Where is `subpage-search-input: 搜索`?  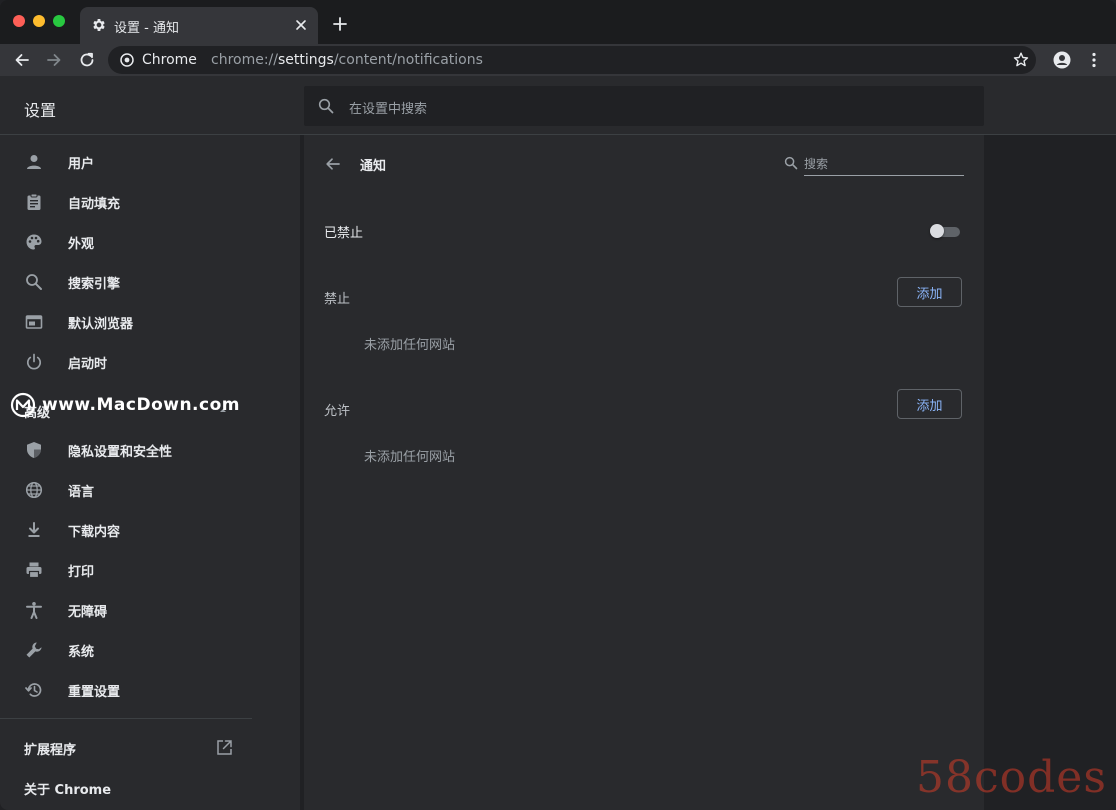
subpage-search-input: 搜索 is located at coordinates (884, 164).